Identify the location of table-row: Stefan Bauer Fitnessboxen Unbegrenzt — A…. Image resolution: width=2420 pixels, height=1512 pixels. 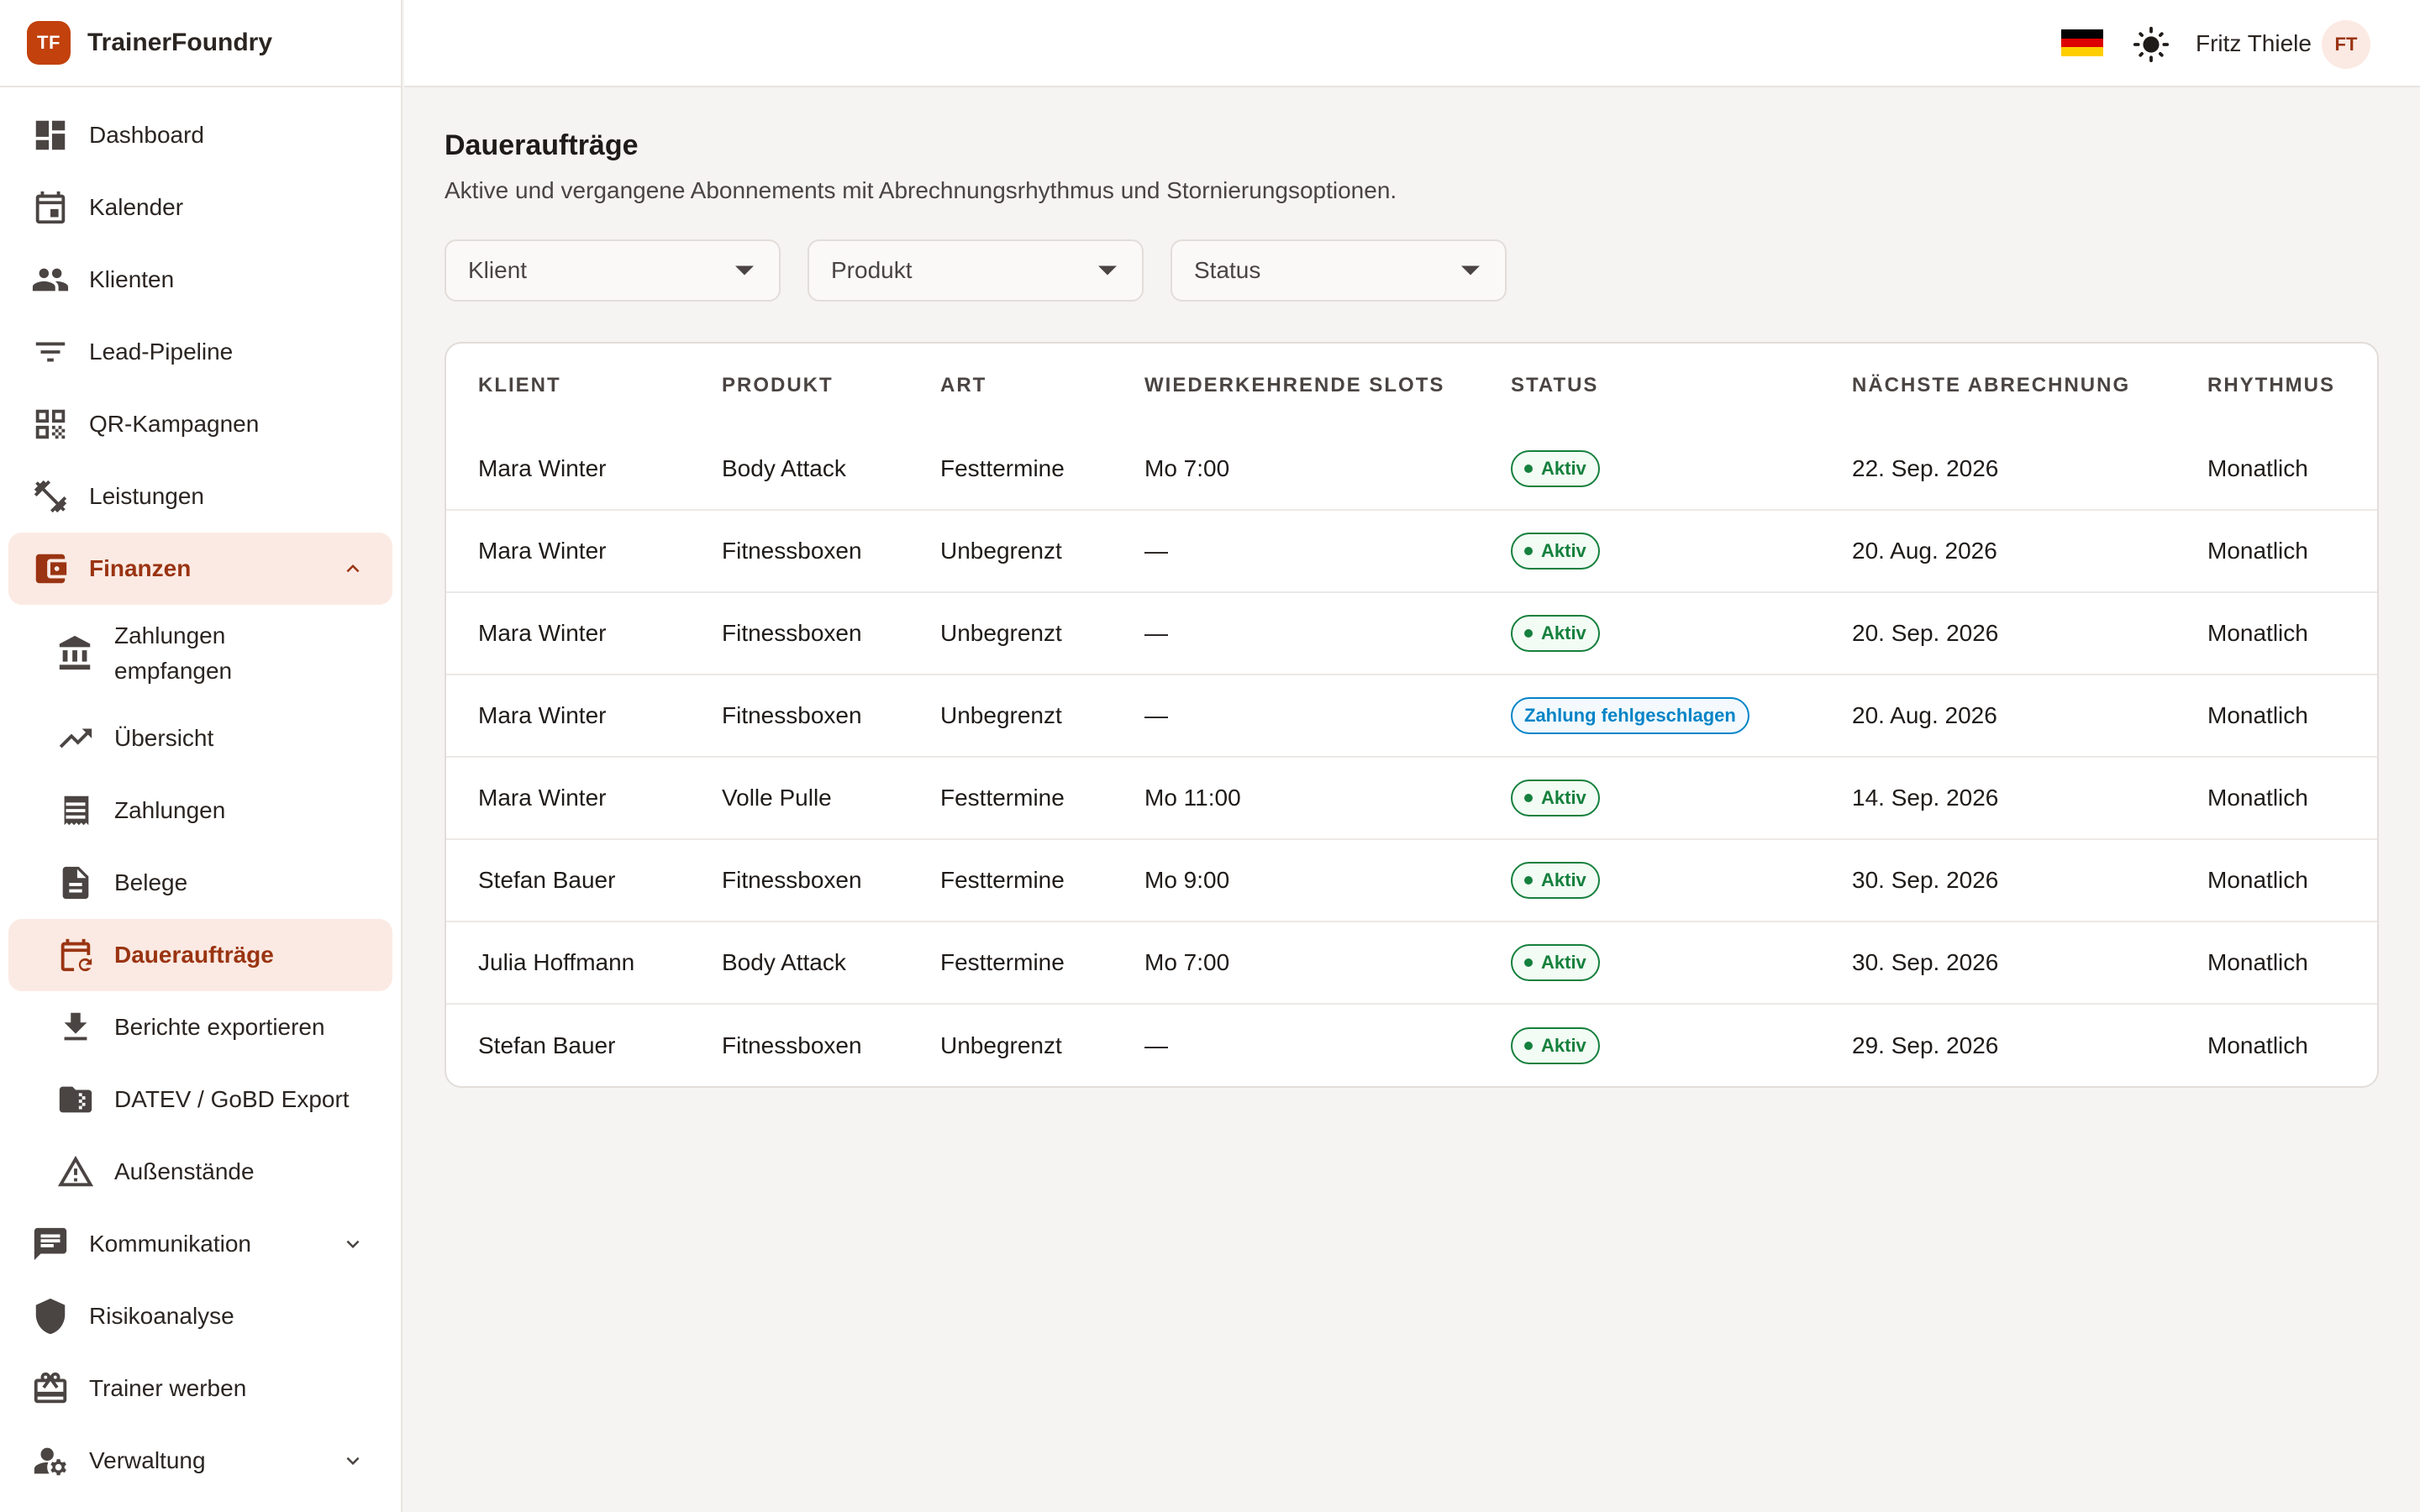
(1411, 1044).